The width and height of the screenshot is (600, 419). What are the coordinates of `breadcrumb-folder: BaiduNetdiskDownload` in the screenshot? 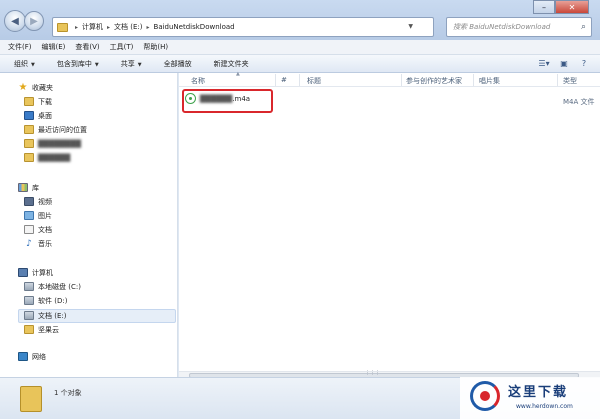 It's located at (194, 27).